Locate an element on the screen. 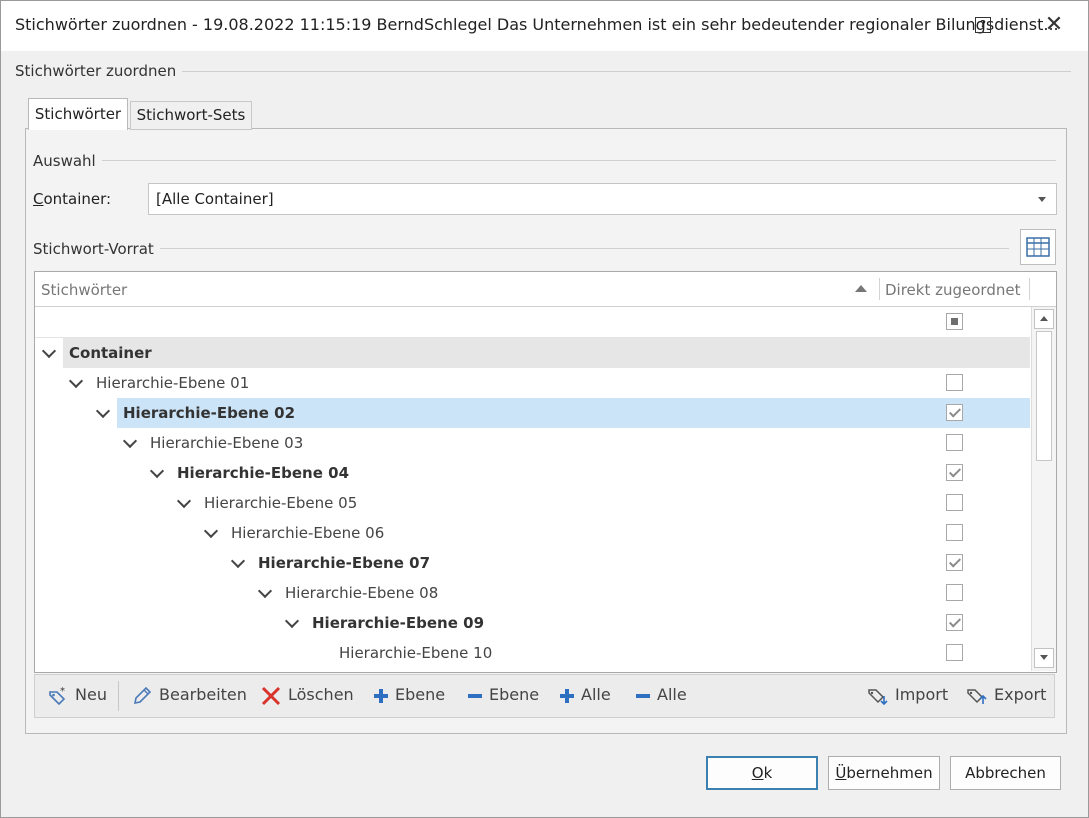 The width and height of the screenshot is (1089, 818). column-header-keywords: Stichwörter is located at coordinates (84, 290).